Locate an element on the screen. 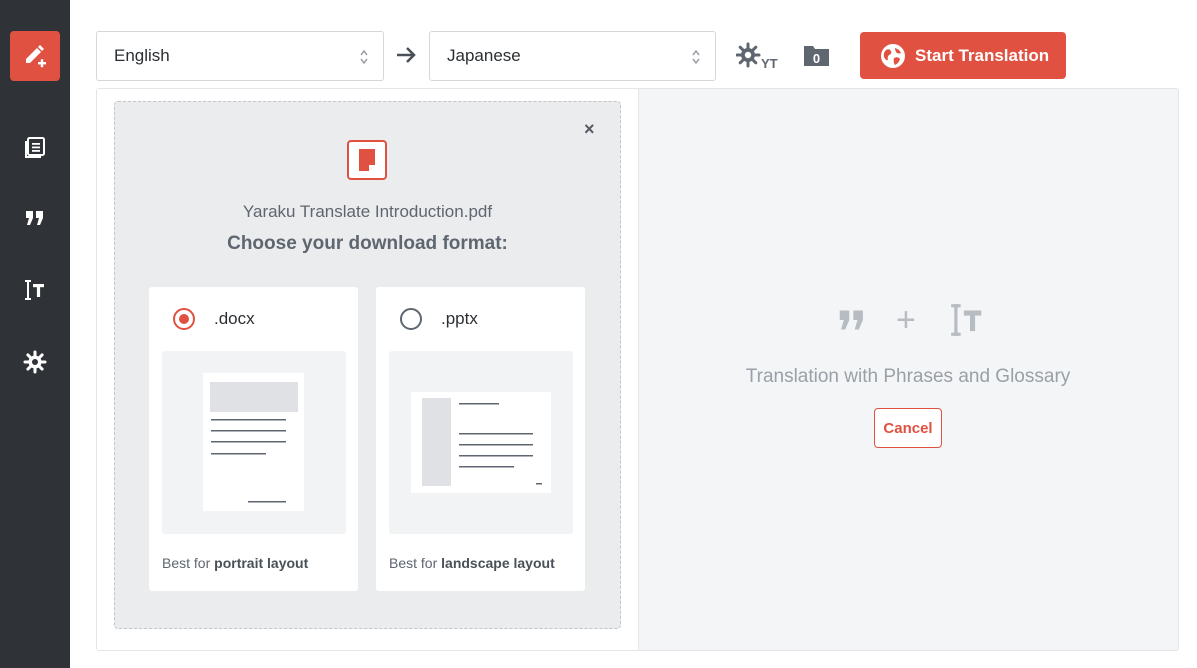 This screenshot has height=668, width=1197. gear-icon is located at coordinates (35, 362).